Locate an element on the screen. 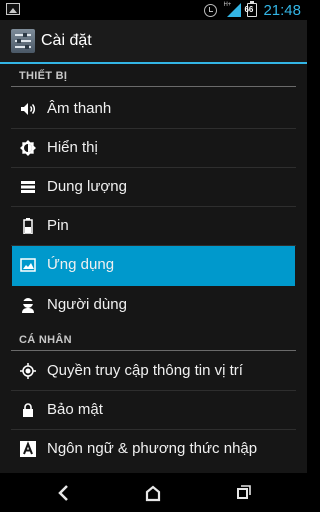 This screenshot has width=320, height=512. settings-item-security: Bảo mật is located at coordinates (153, 410).